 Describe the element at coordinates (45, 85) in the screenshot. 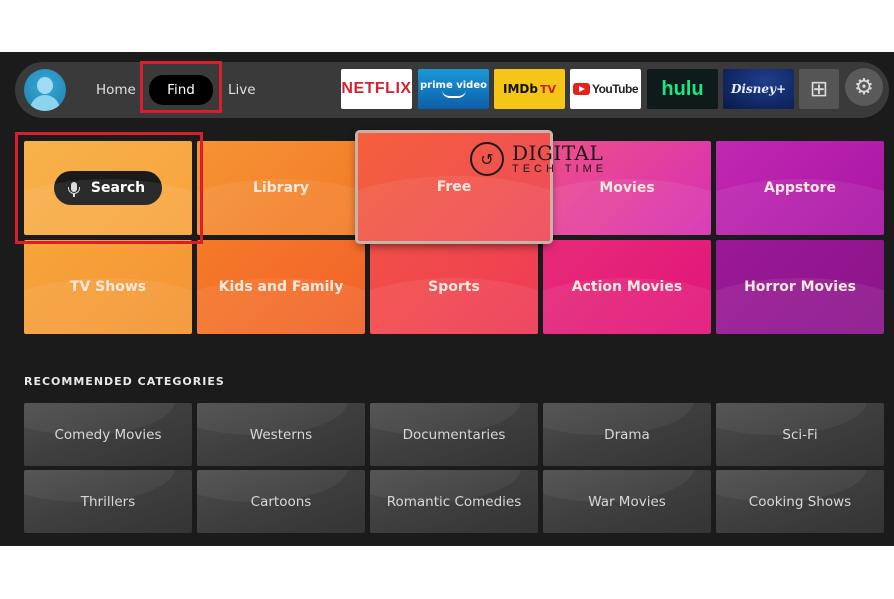

I see `avatar-head` at that location.